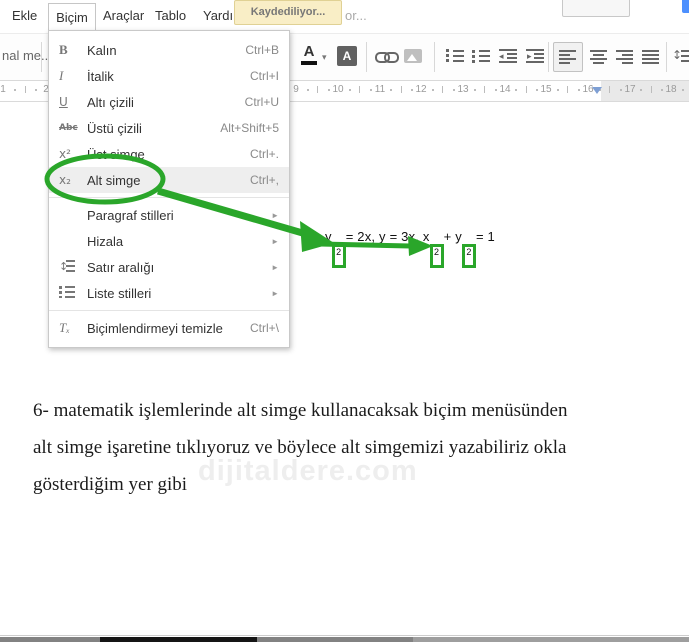  I want to click on menu-item-bicimlendirmeyi-temizle: Tₓ Biçimlendirmeyi temizle Ctrl+\, so click(169, 328).